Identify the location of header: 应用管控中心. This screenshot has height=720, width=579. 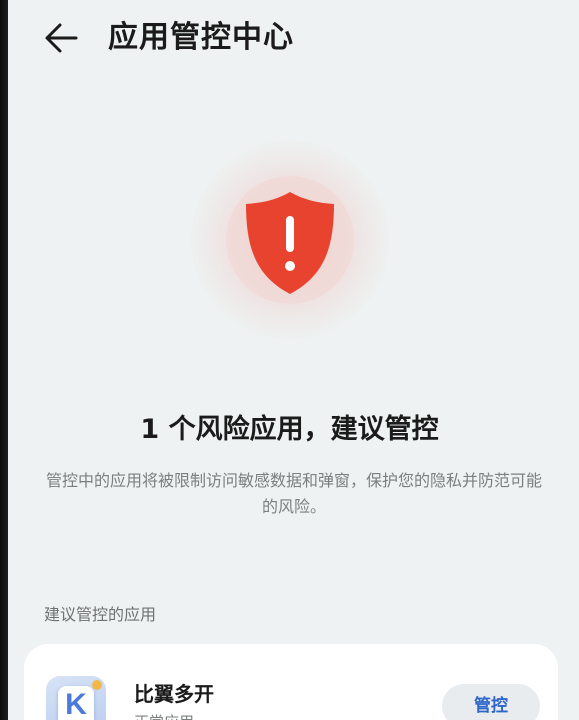
(293, 39).